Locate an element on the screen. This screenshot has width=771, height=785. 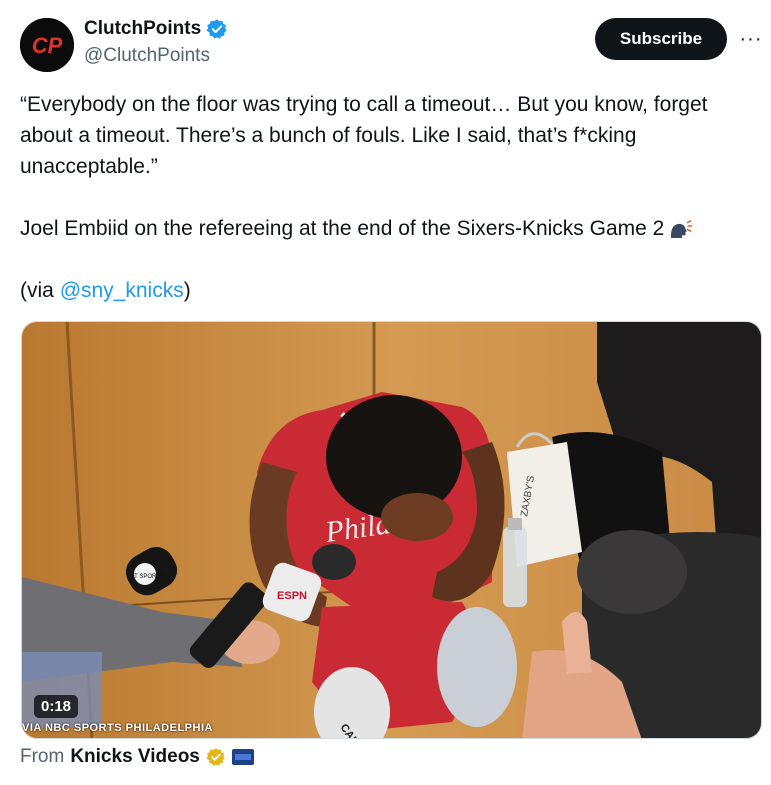
author-name: ClutchPoints is located at coordinates (142, 29).